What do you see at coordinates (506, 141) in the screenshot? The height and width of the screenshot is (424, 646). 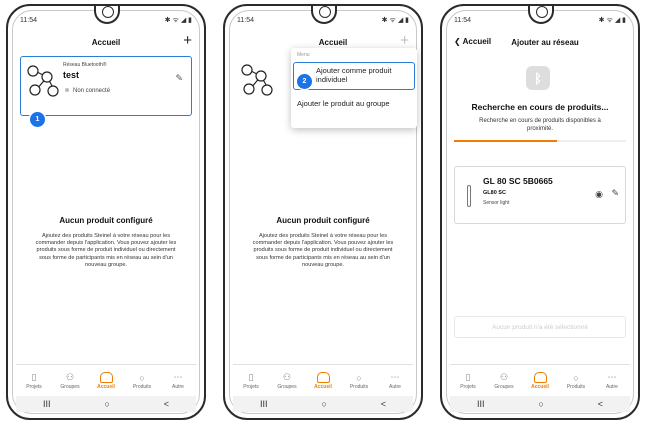 I see `progress-fill` at bounding box center [506, 141].